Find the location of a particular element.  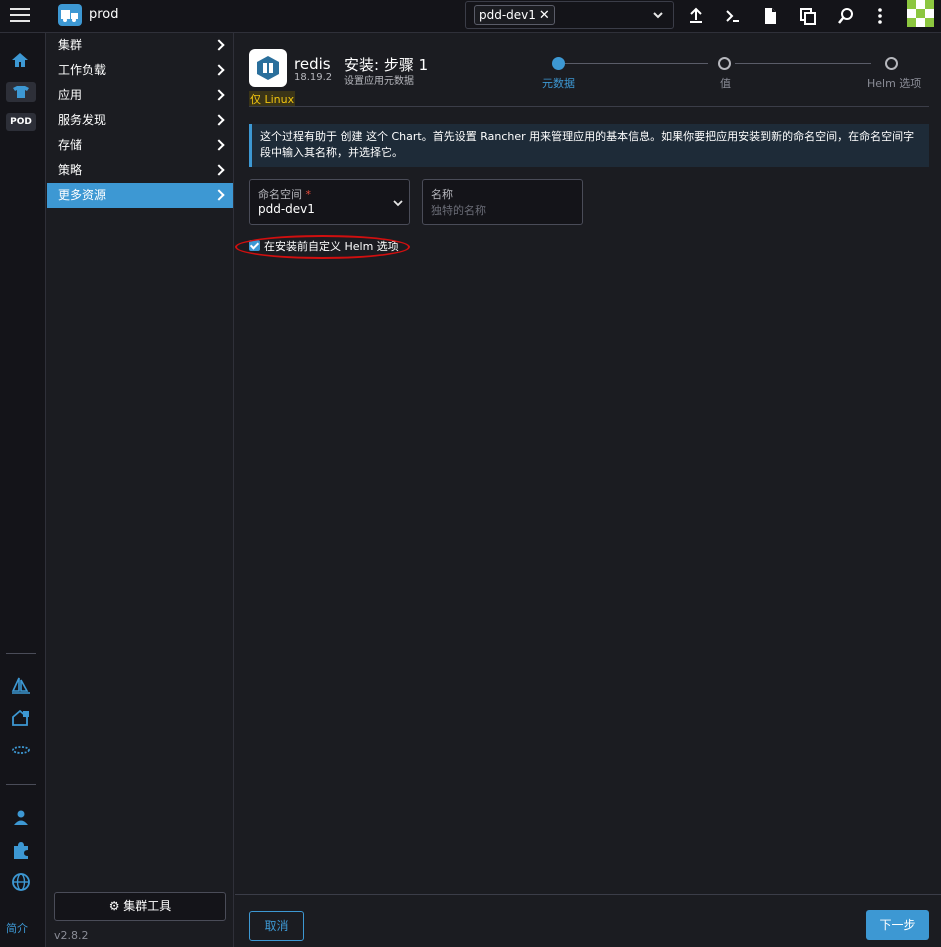

wizard-step-label-helm: Helm 选项 is located at coordinates (894, 83).